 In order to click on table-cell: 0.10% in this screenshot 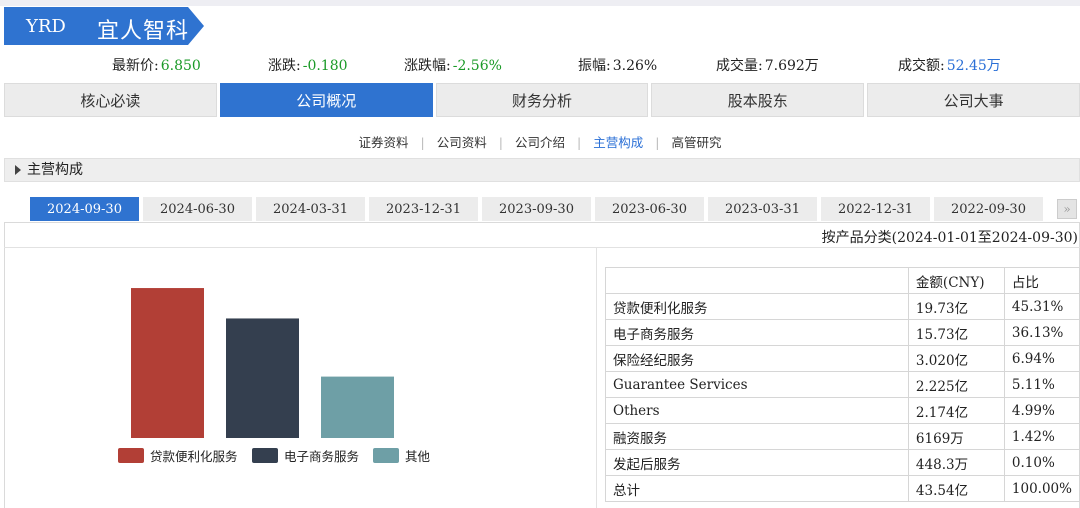, I will do `click(1041, 462)`.